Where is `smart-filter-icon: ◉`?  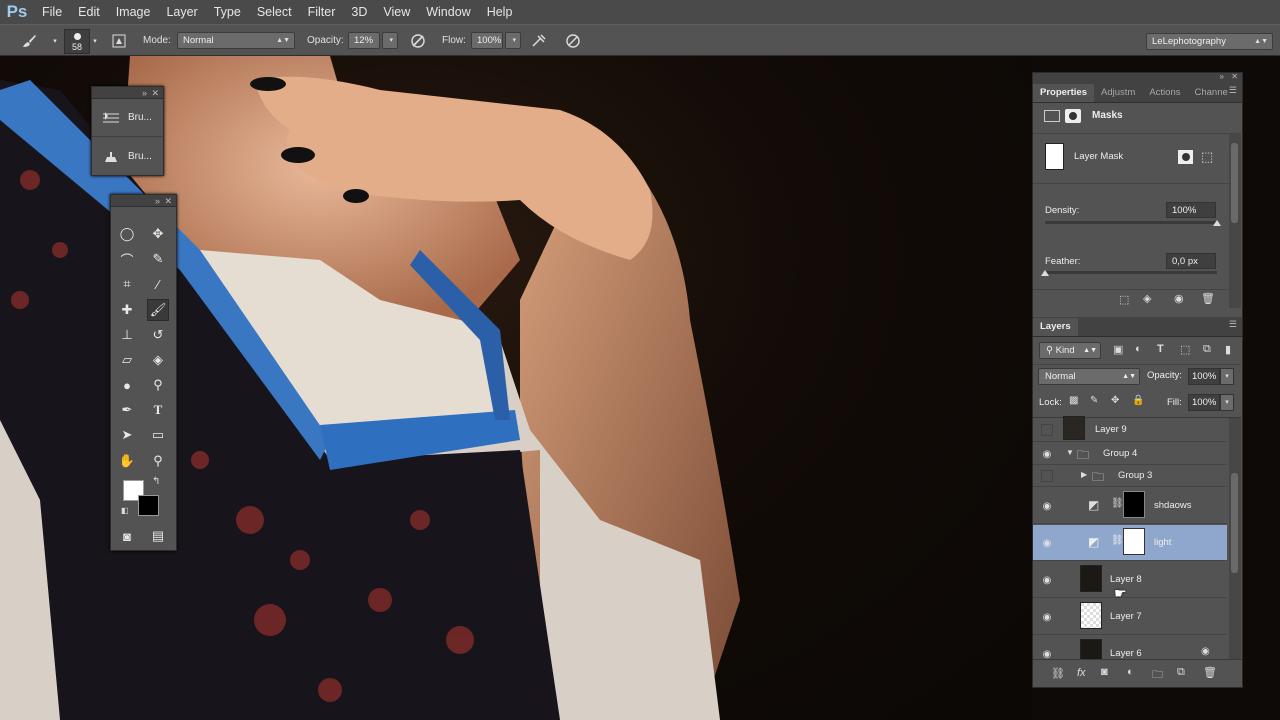
smart-filter-icon: ◉ is located at coordinates (1205, 651).